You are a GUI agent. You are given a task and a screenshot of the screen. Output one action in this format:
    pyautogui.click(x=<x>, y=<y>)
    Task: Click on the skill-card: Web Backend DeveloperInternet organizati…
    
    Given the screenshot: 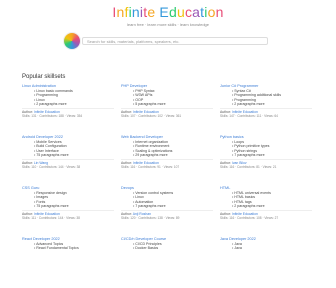 What is the action you would take?
    pyautogui.click(x=167, y=159)
    